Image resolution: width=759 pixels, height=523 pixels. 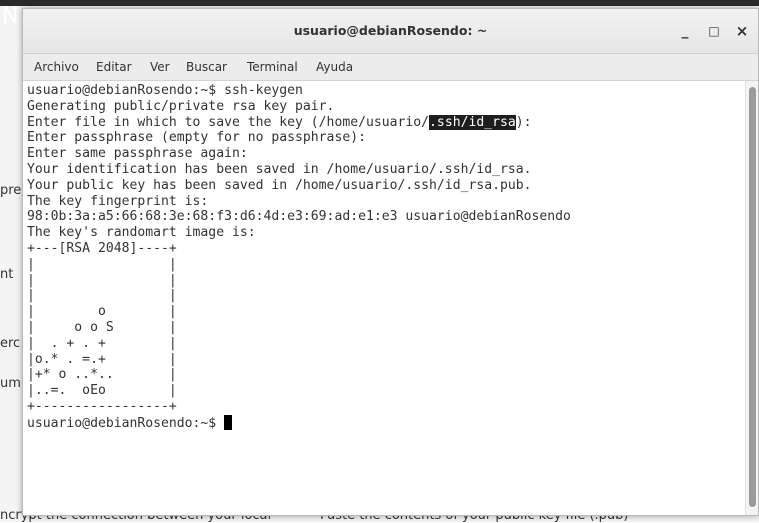 I want to click on background-fragment: pre, so click(x=11, y=190).